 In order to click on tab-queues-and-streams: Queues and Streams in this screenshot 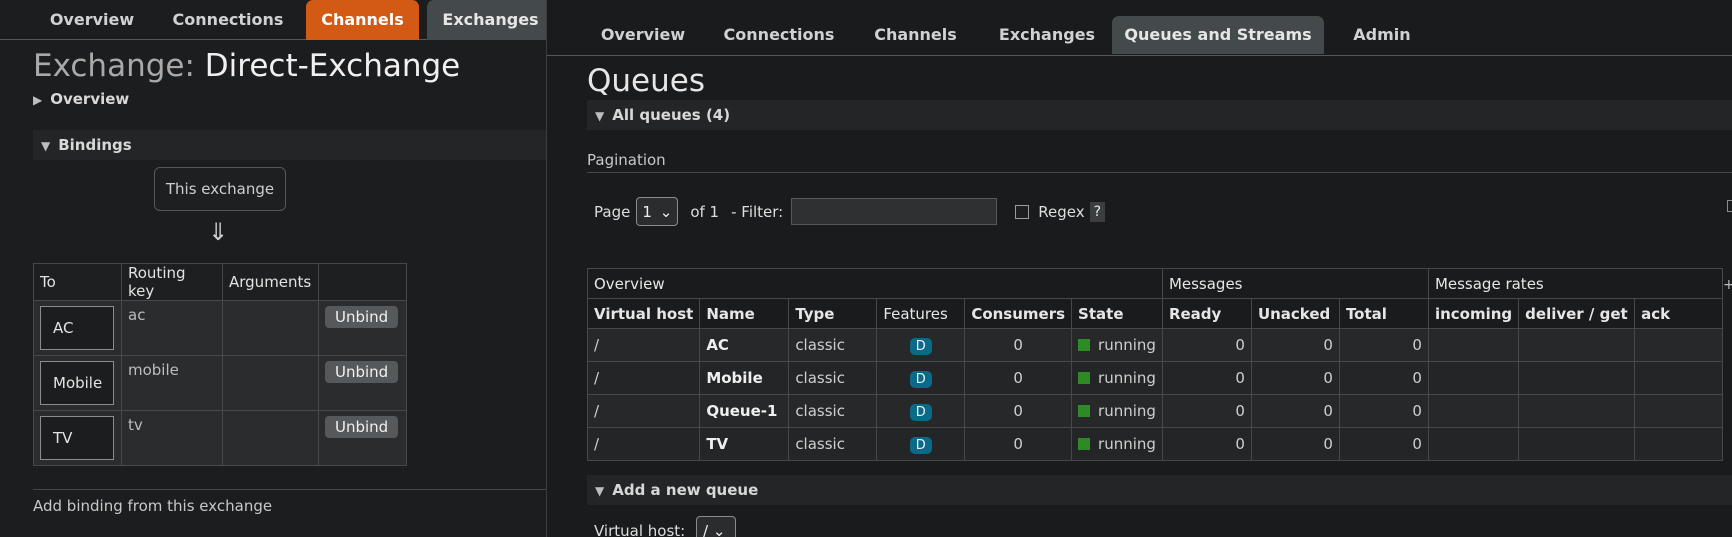, I will do `click(1218, 35)`.